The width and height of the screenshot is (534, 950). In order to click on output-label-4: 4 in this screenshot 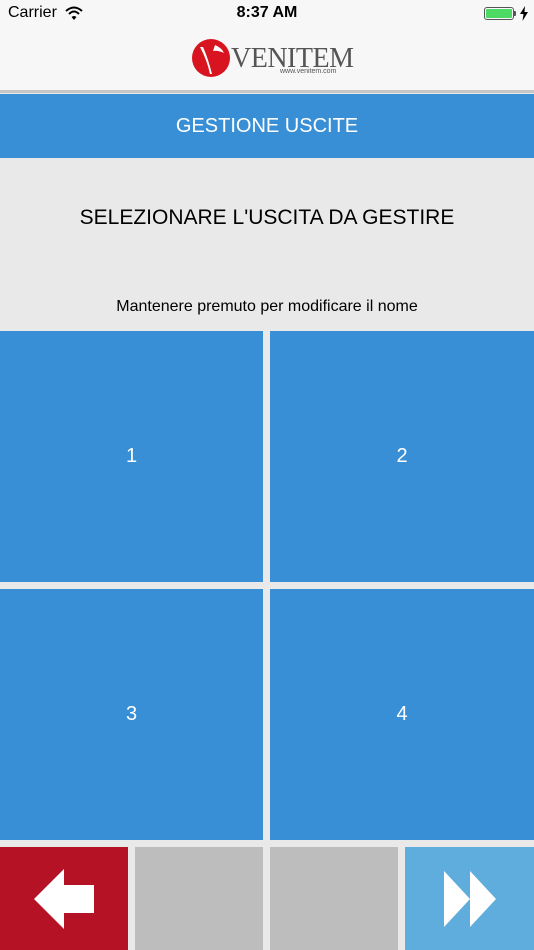, I will do `click(402, 714)`.